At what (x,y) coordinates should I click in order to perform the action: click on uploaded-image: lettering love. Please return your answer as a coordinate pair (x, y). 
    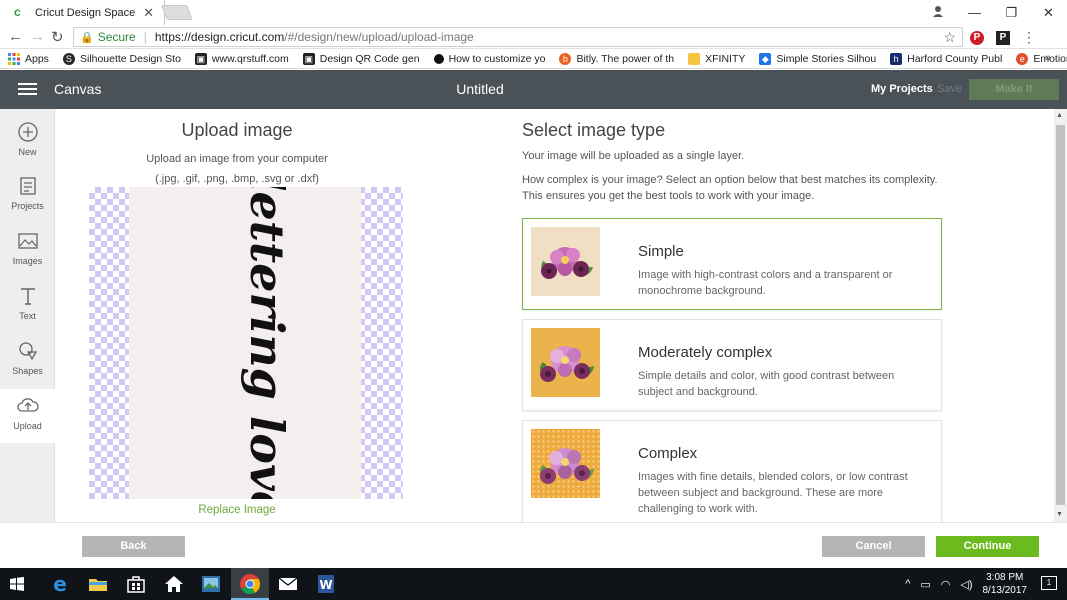
    Looking at the image, I should click on (245, 347).